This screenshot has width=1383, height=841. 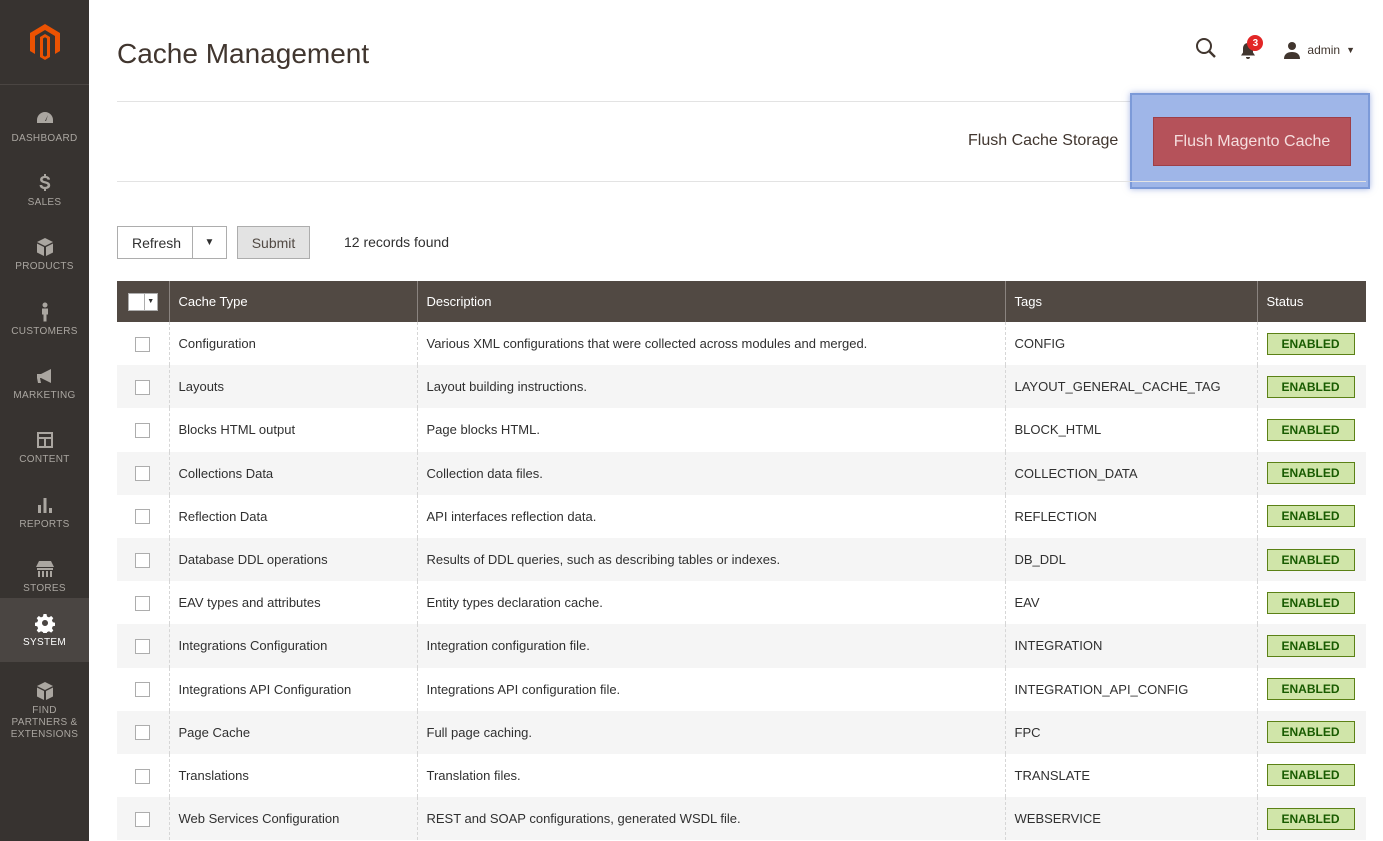 What do you see at coordinates (273, 242) in the screenshot?
I see `submit-button: Submit` at bounding box center [273, 242].